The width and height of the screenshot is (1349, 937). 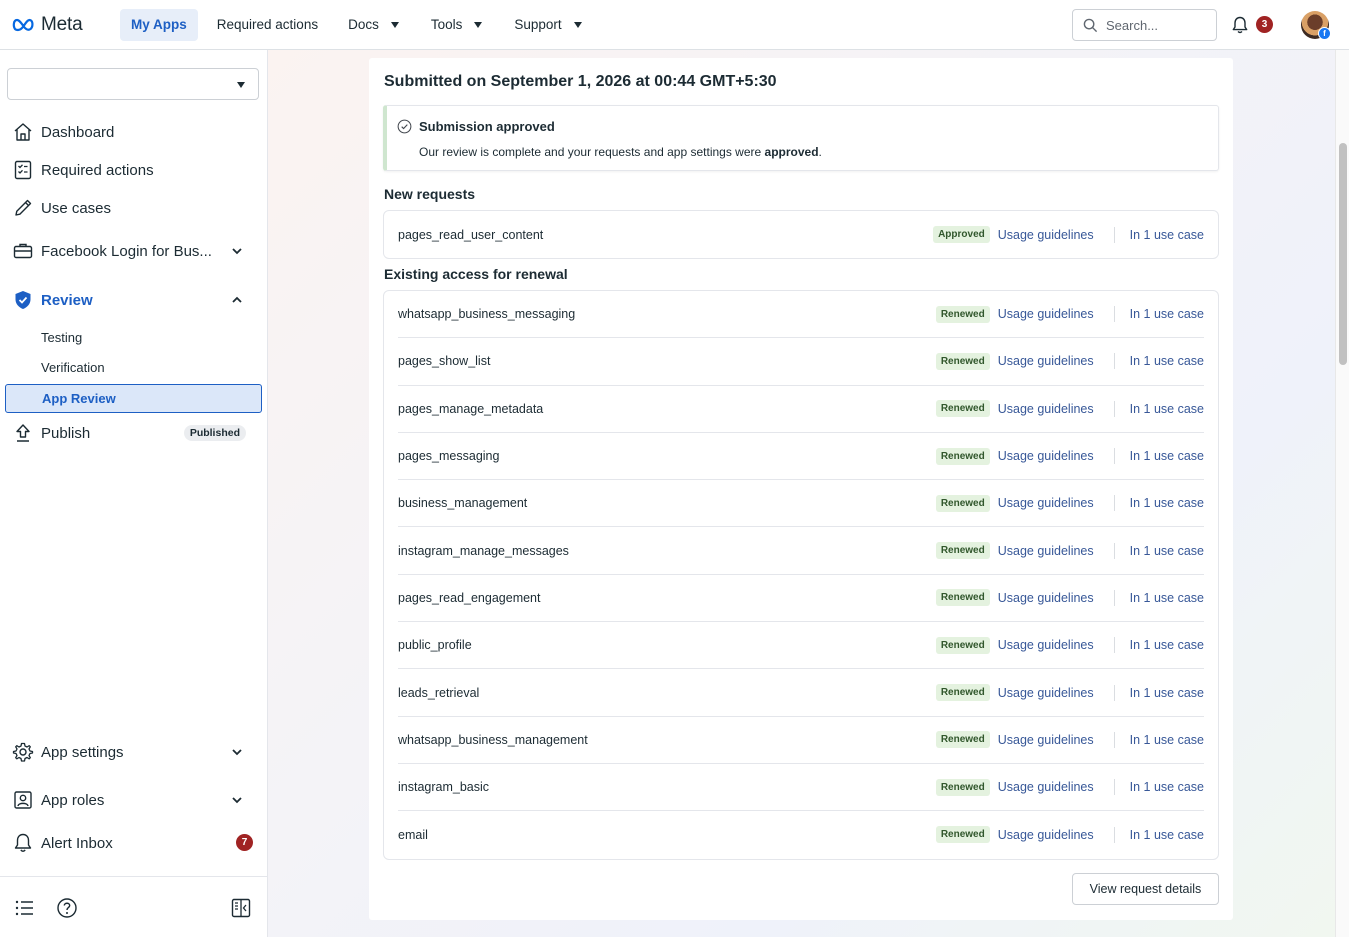 What do you see at coordinates (1343, 254) in the screenshot?
I see `scrollbar-thumb` at bounding box center [1343, 254].